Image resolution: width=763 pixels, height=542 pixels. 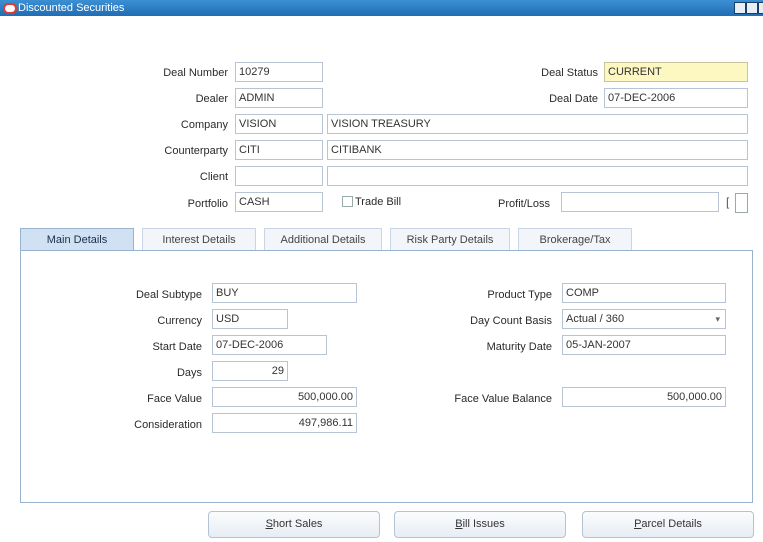 I want to click on deal-number-field: 10279, so click(x=279, y=72).